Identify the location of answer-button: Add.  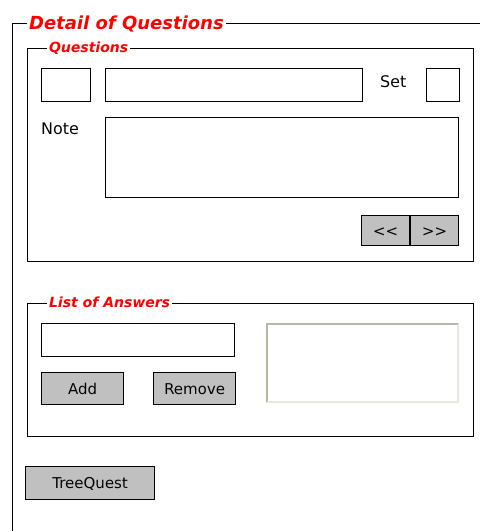
(82, 388).